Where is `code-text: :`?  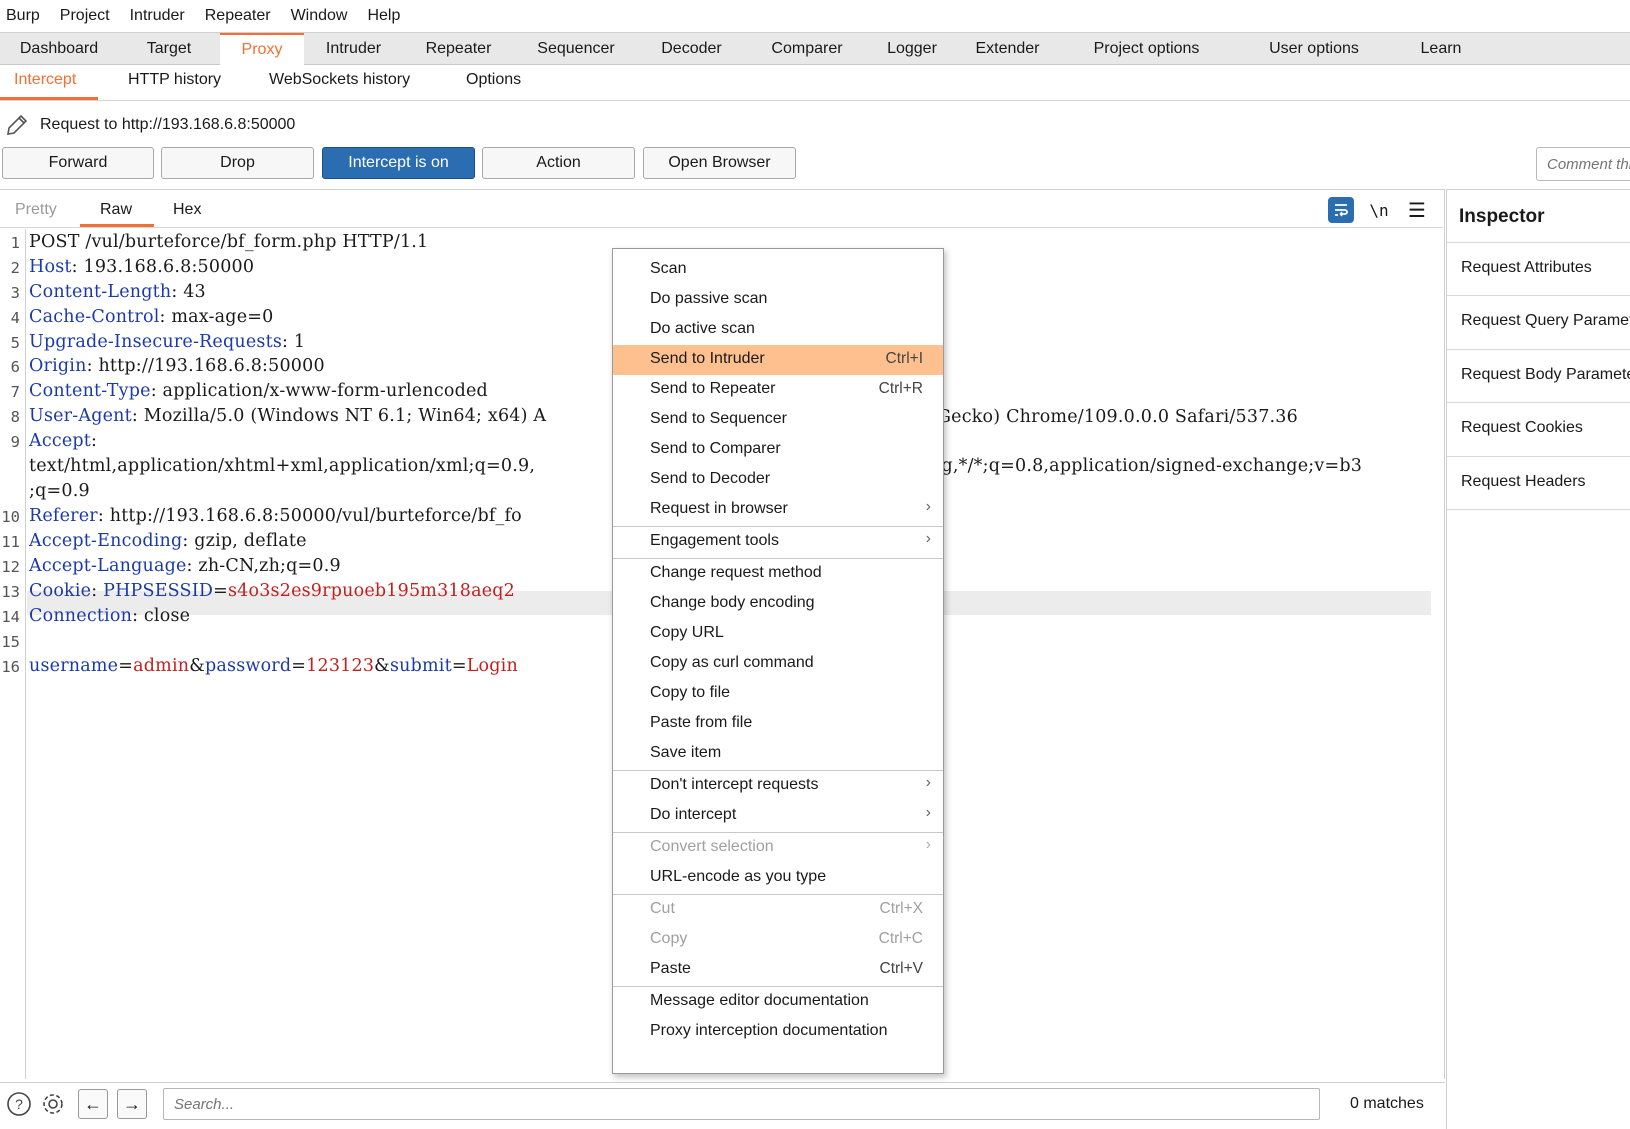
code-text: : is located at coordinates (97, 591).